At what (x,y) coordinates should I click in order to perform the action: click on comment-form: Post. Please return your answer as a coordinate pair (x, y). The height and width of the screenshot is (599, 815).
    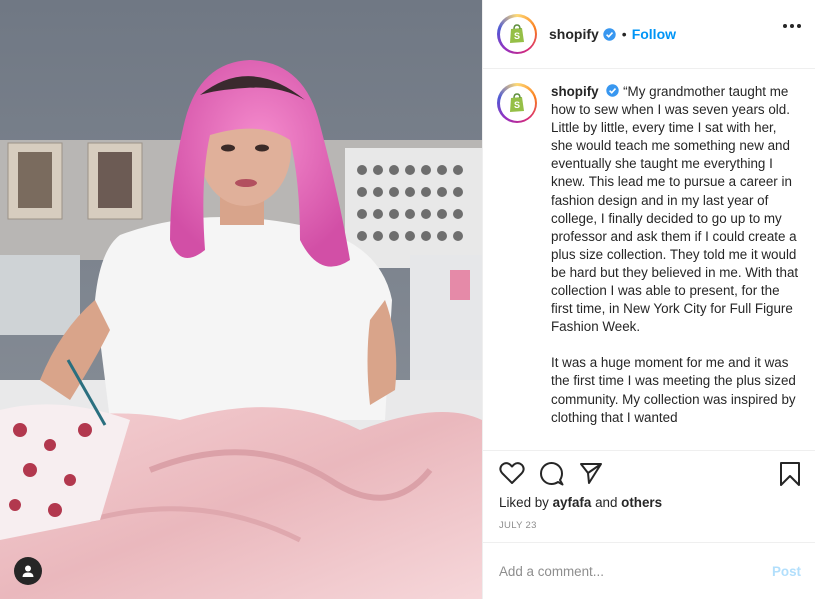
    Looking at the image, I should click on (649, 570).